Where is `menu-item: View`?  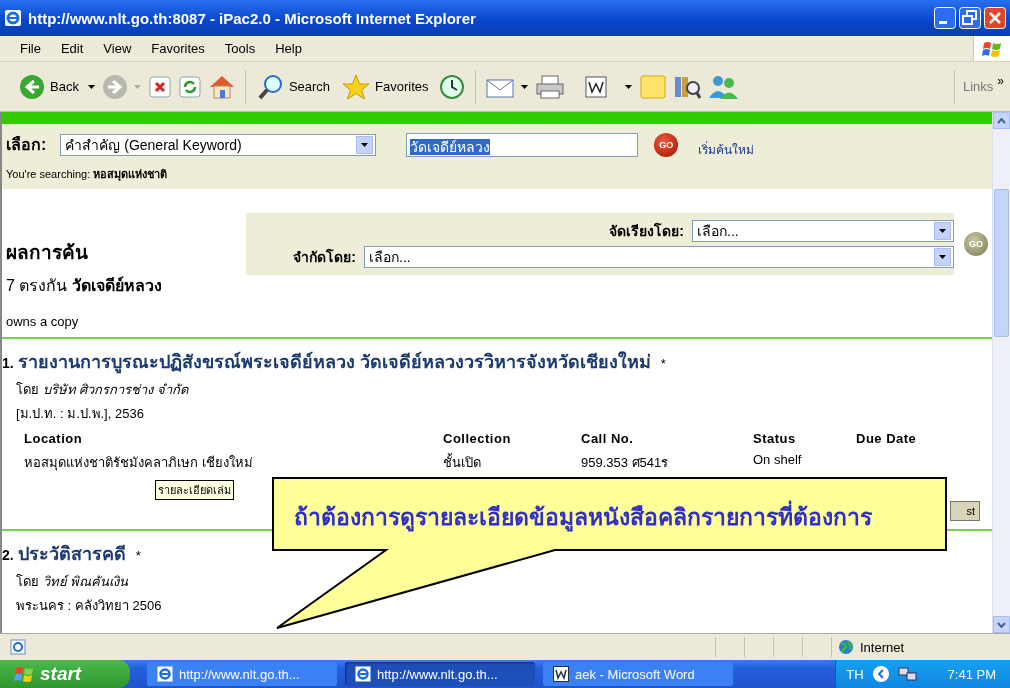 menu-item: View is located at coordinates (117, 48).